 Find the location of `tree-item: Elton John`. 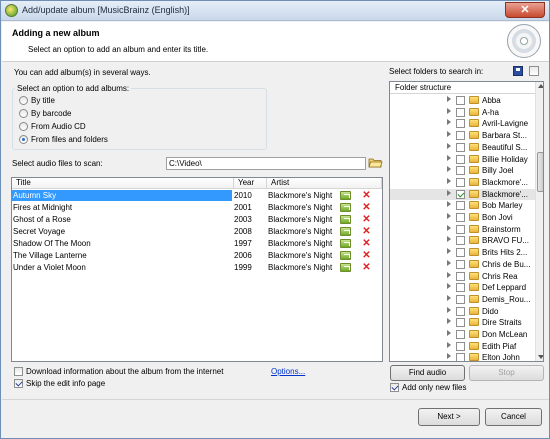

tree-item: Elton John is located at coordinates (462, 356).